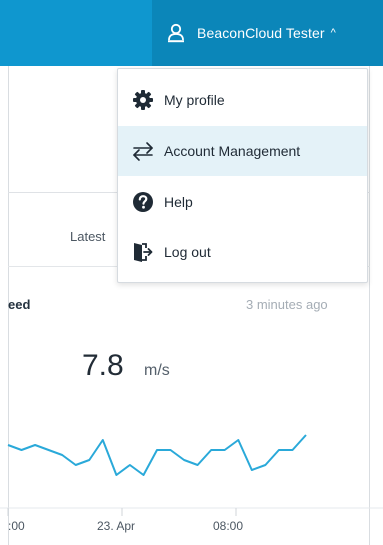 Image resolution: width=383 pixels, height=545 pixels. What do you see at coordinates (242, 252) in the screenshot?
I see `menu-item-log-out: Log out` at bounding box center [242, 252].